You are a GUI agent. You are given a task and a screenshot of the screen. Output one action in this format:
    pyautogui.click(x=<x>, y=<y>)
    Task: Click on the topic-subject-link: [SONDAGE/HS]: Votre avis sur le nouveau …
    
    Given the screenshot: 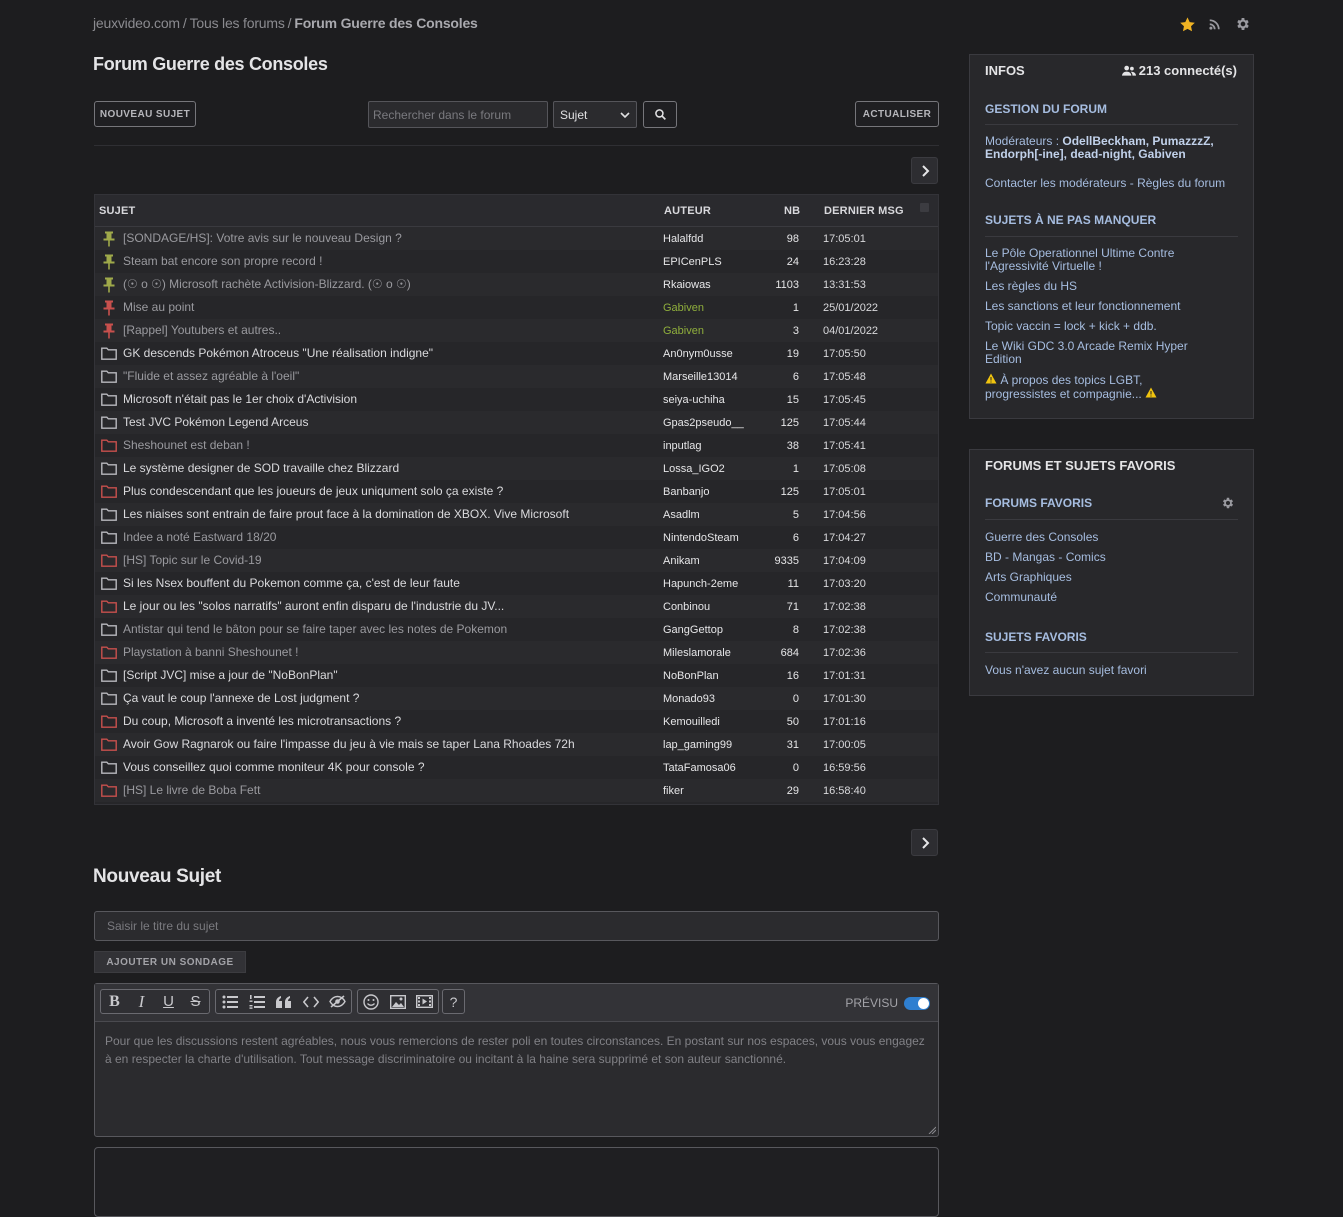 What is the action you would take?
    pyautogui.click(x=383, y=238)
    